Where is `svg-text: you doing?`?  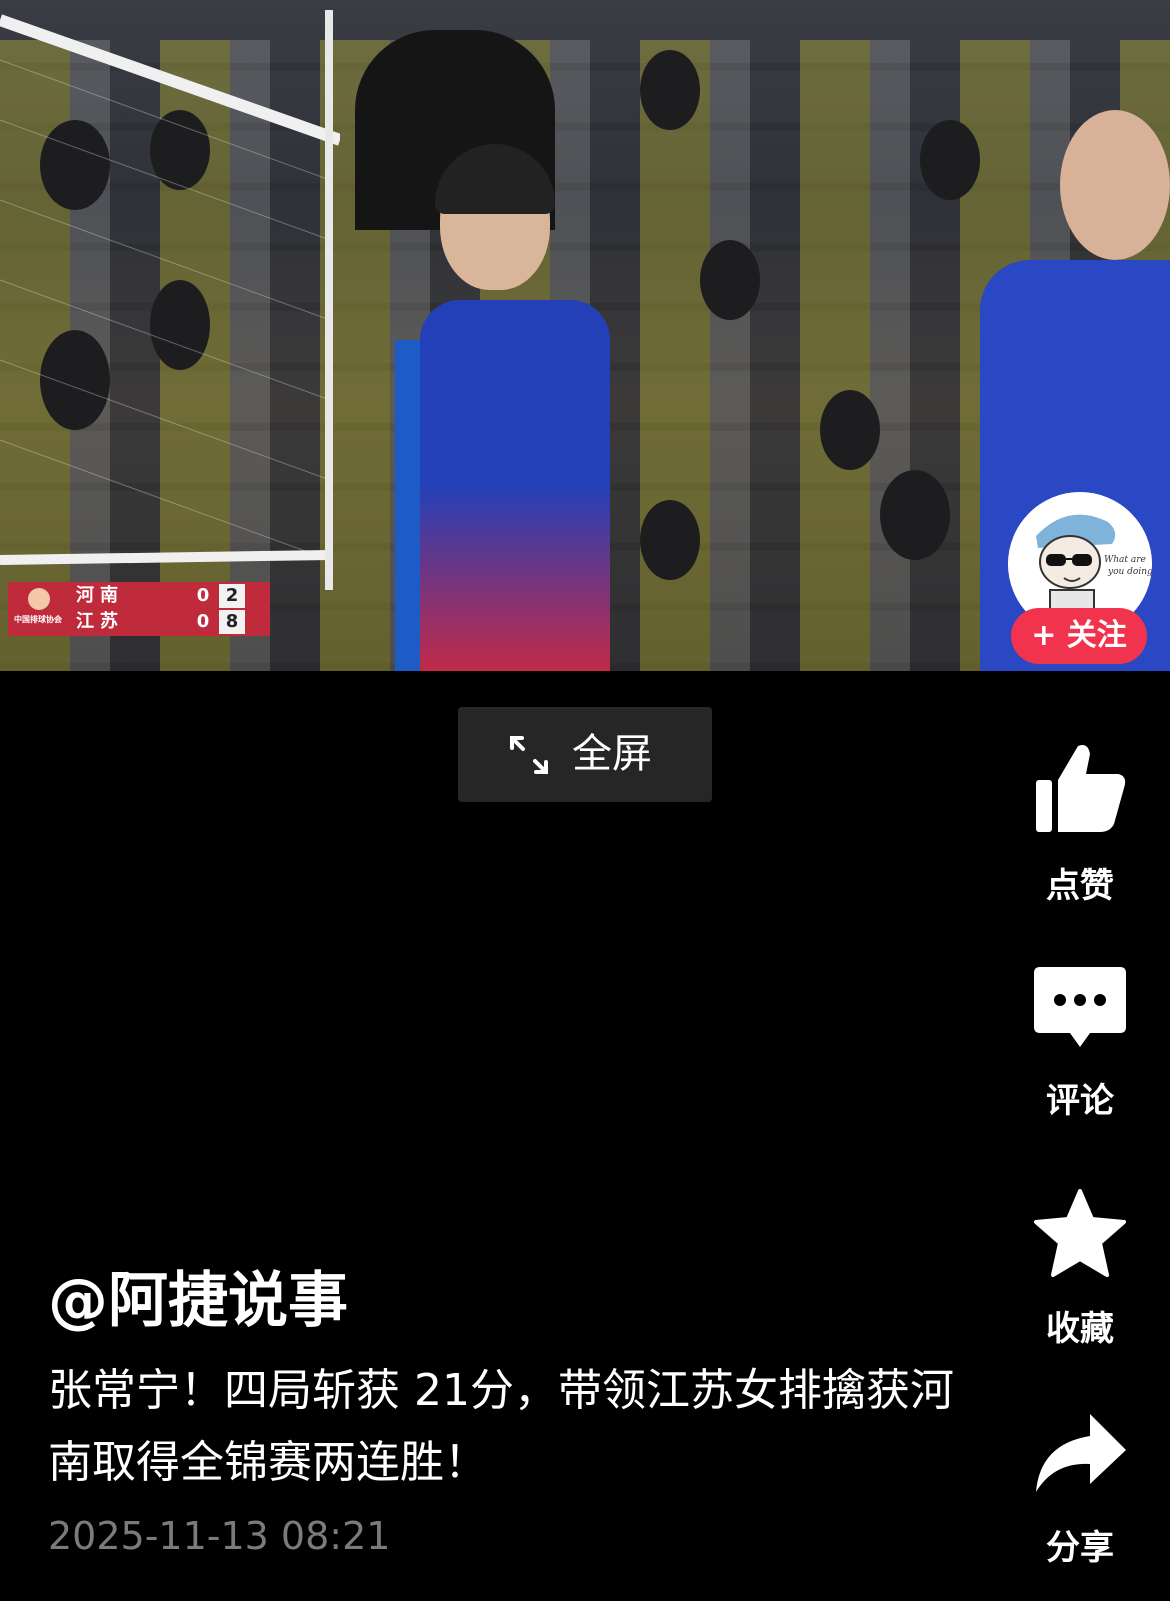 svg-text: you doing? is located at coordinates (1129, 572).